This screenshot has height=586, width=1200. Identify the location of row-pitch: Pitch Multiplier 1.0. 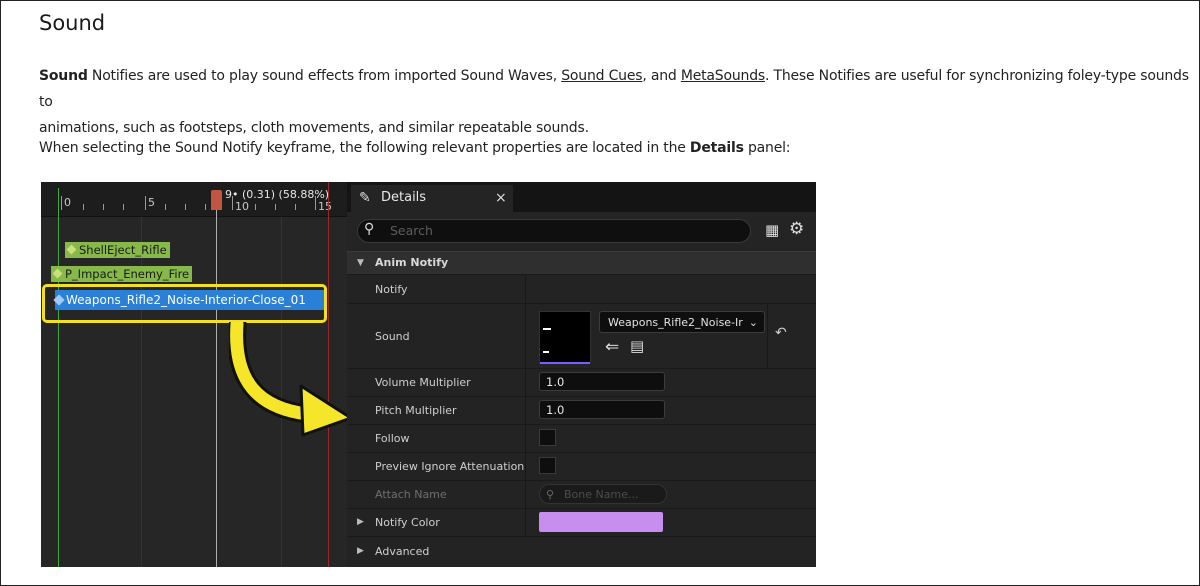
(581, 410).